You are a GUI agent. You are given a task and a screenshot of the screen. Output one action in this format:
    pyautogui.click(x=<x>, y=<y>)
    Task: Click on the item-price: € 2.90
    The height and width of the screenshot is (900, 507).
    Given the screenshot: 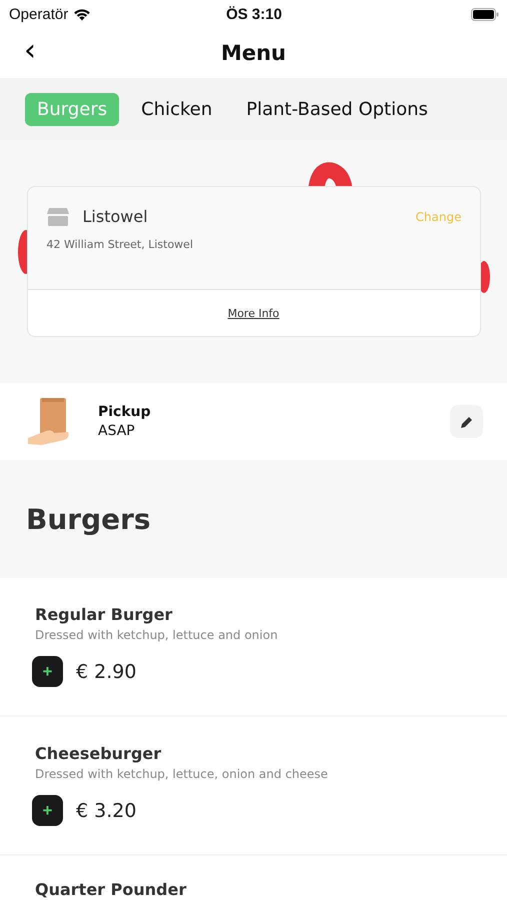 What is the action you would take?
    pyautogui.click(x=106, y=671)
    